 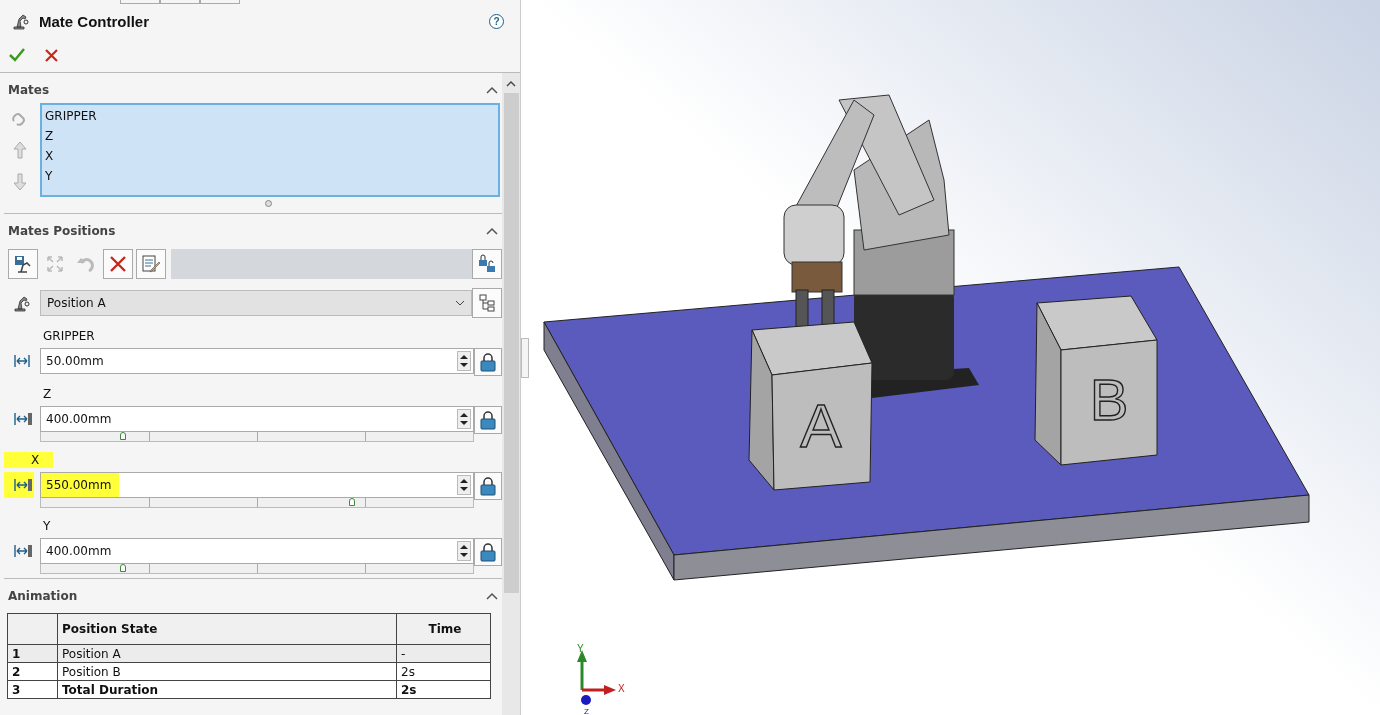 What do you see at coordinates (270, 117) in the screenshot?
I see `mate-list-item: GRIPPER` at bounding box center [270, 117].